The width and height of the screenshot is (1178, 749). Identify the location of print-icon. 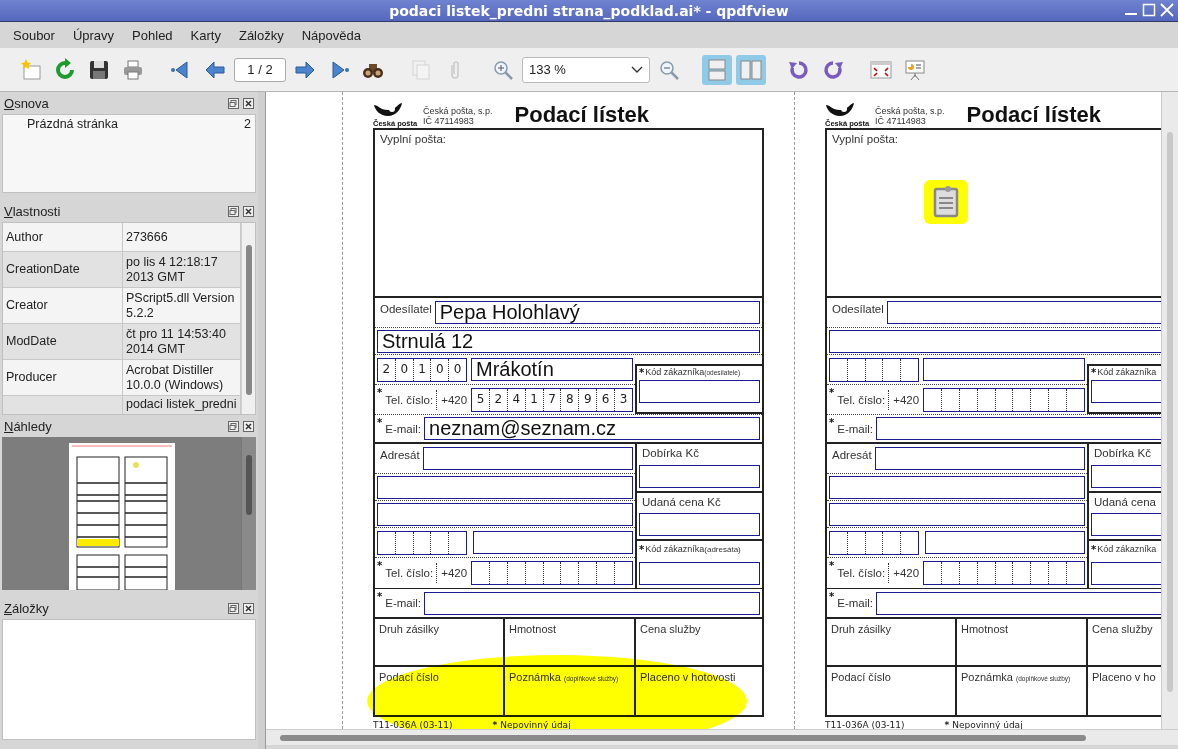
(133, 69).